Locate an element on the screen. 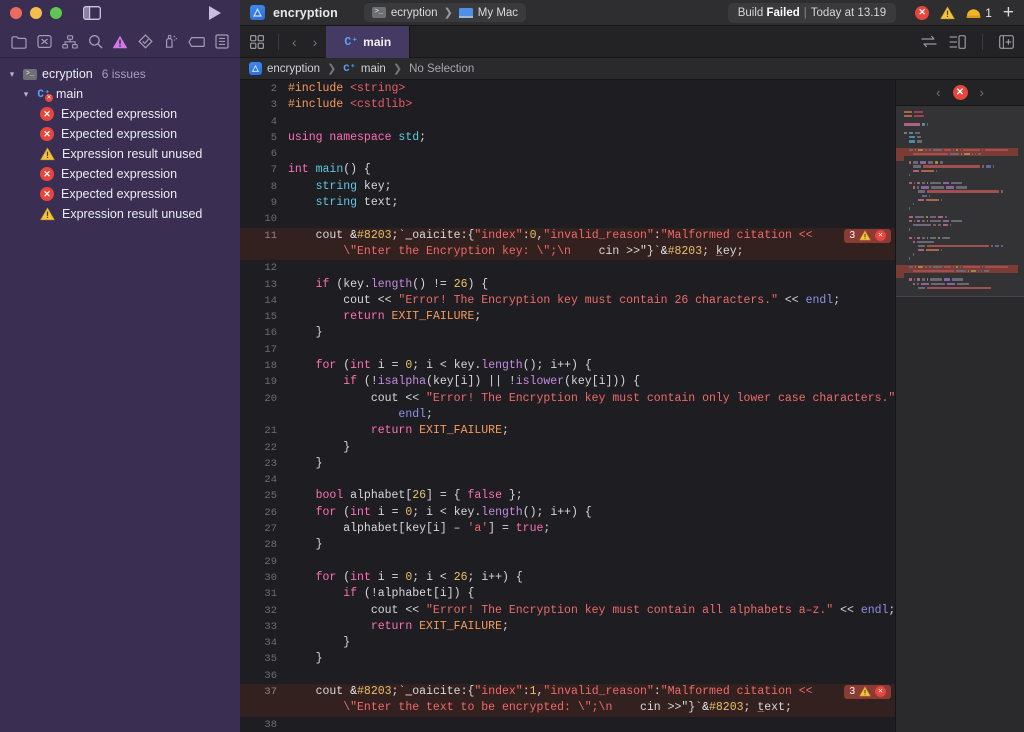  editor-options-icon is located at coordinates (957, 41).